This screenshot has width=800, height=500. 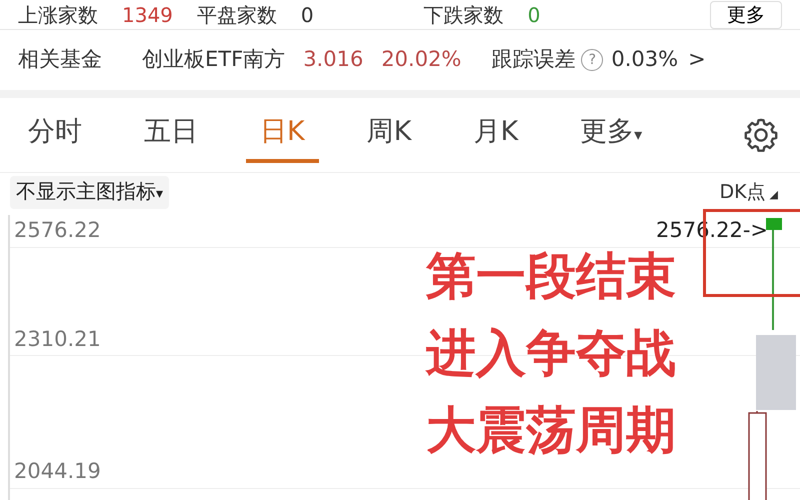 What do you see at coordinates (551, 353) in the screenshot?
I see `annotation-text: 进入争夺战` at bounding box center [551, 353].